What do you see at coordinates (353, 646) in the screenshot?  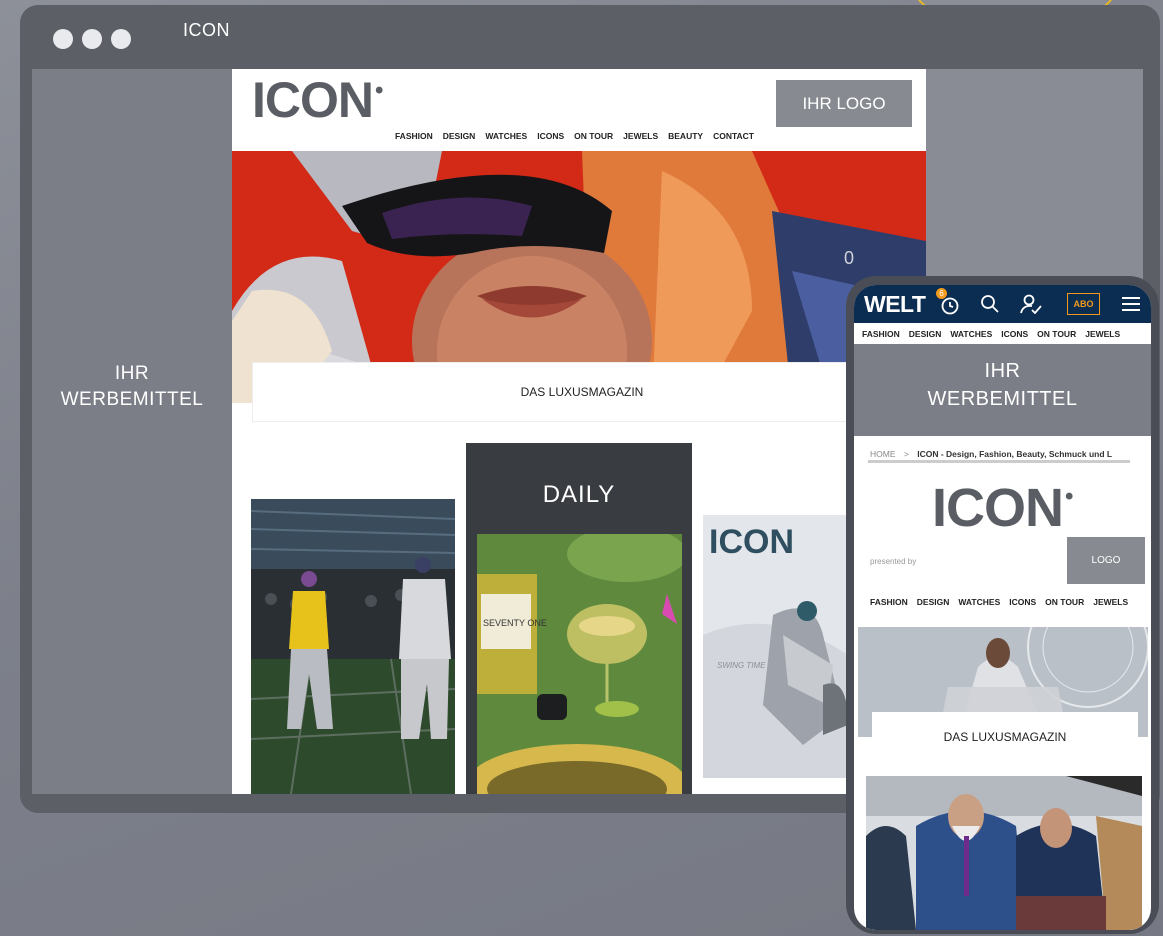 I see `article-card-fashion-show` at bounding box center [353, 646].